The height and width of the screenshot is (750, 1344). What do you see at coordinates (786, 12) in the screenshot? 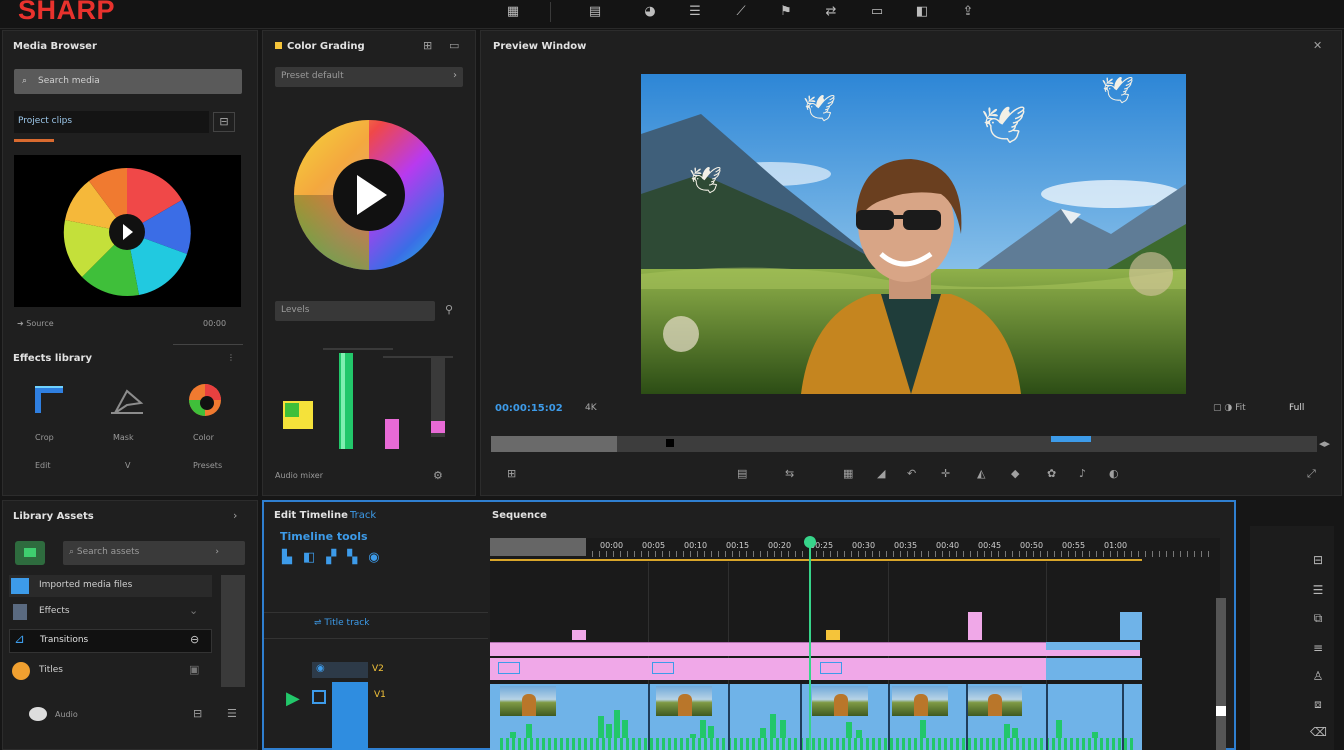
I see `flag-icon: ⚑` at bounding box center [786, 12].